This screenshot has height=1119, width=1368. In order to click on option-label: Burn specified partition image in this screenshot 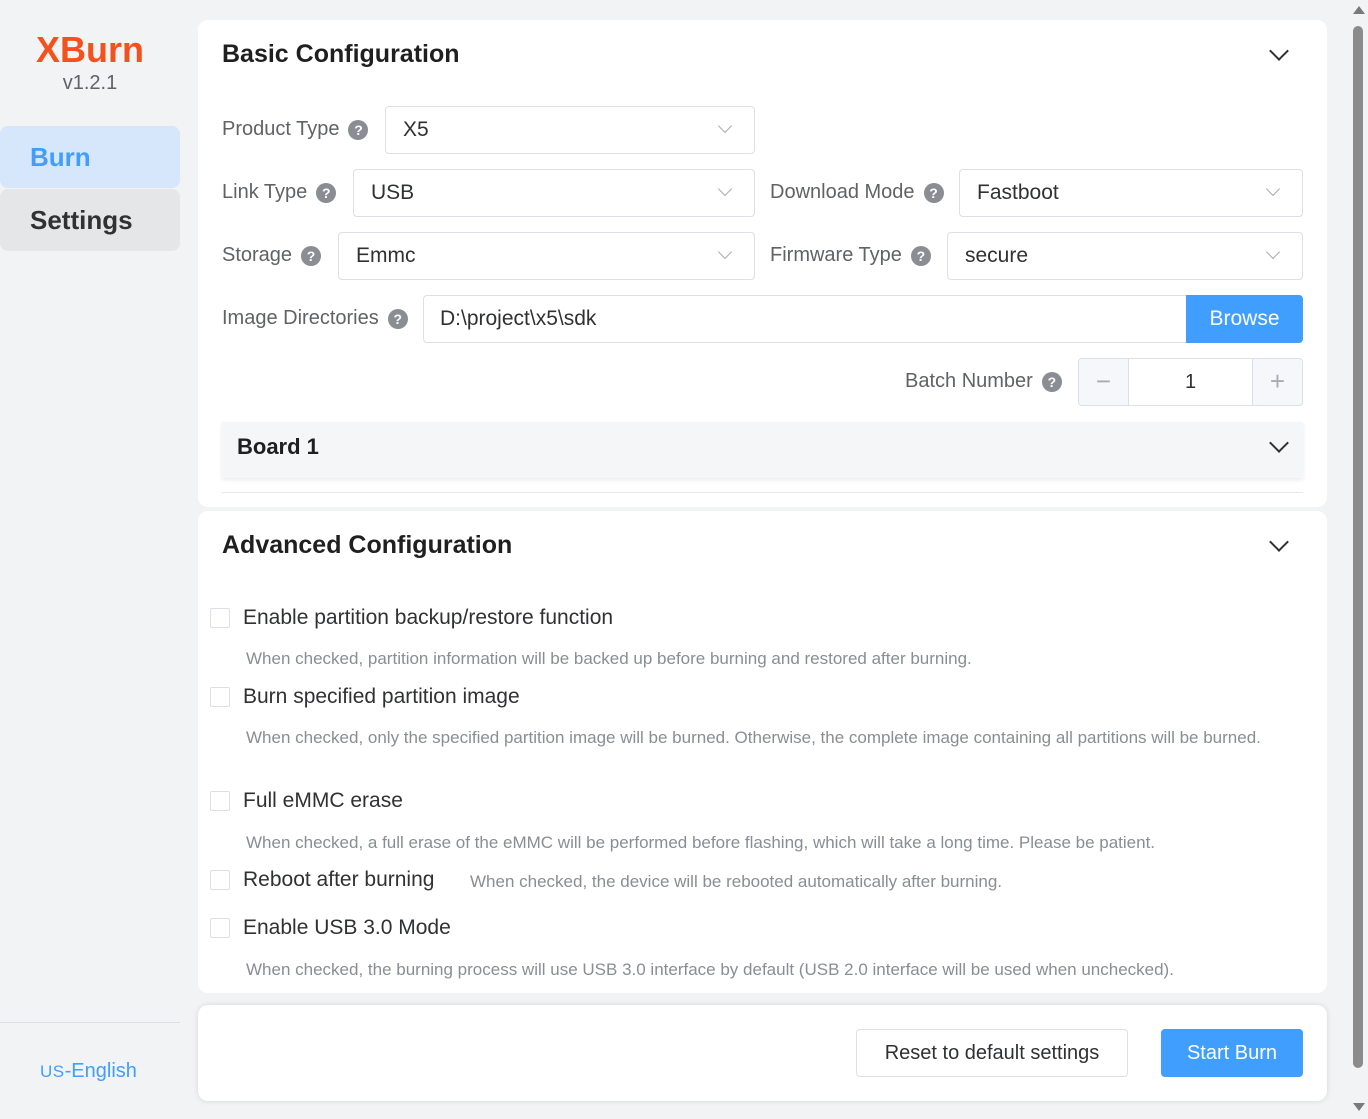, I will do `click(381, 696)`.